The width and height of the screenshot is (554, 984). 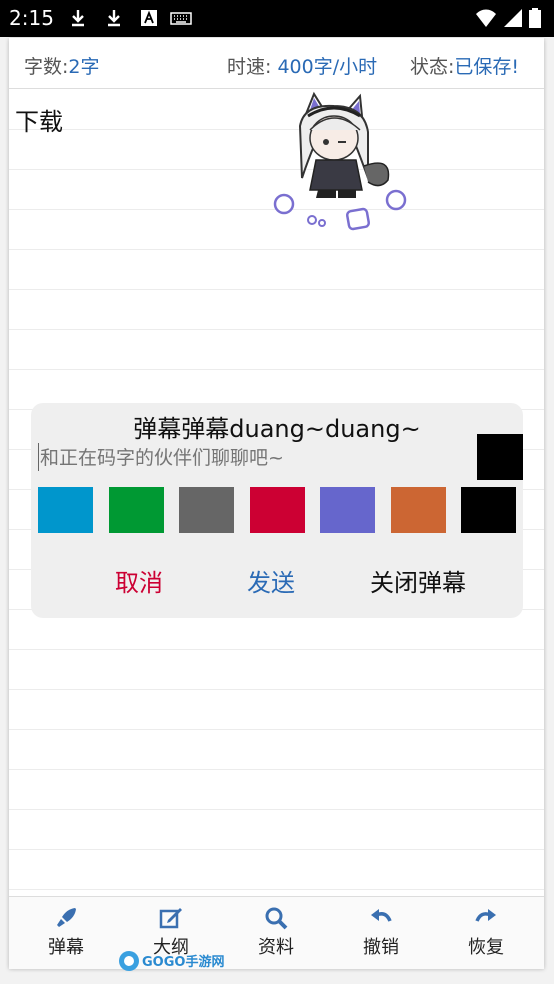 I want to click on wifi-icon, so click(x=486, y=18).